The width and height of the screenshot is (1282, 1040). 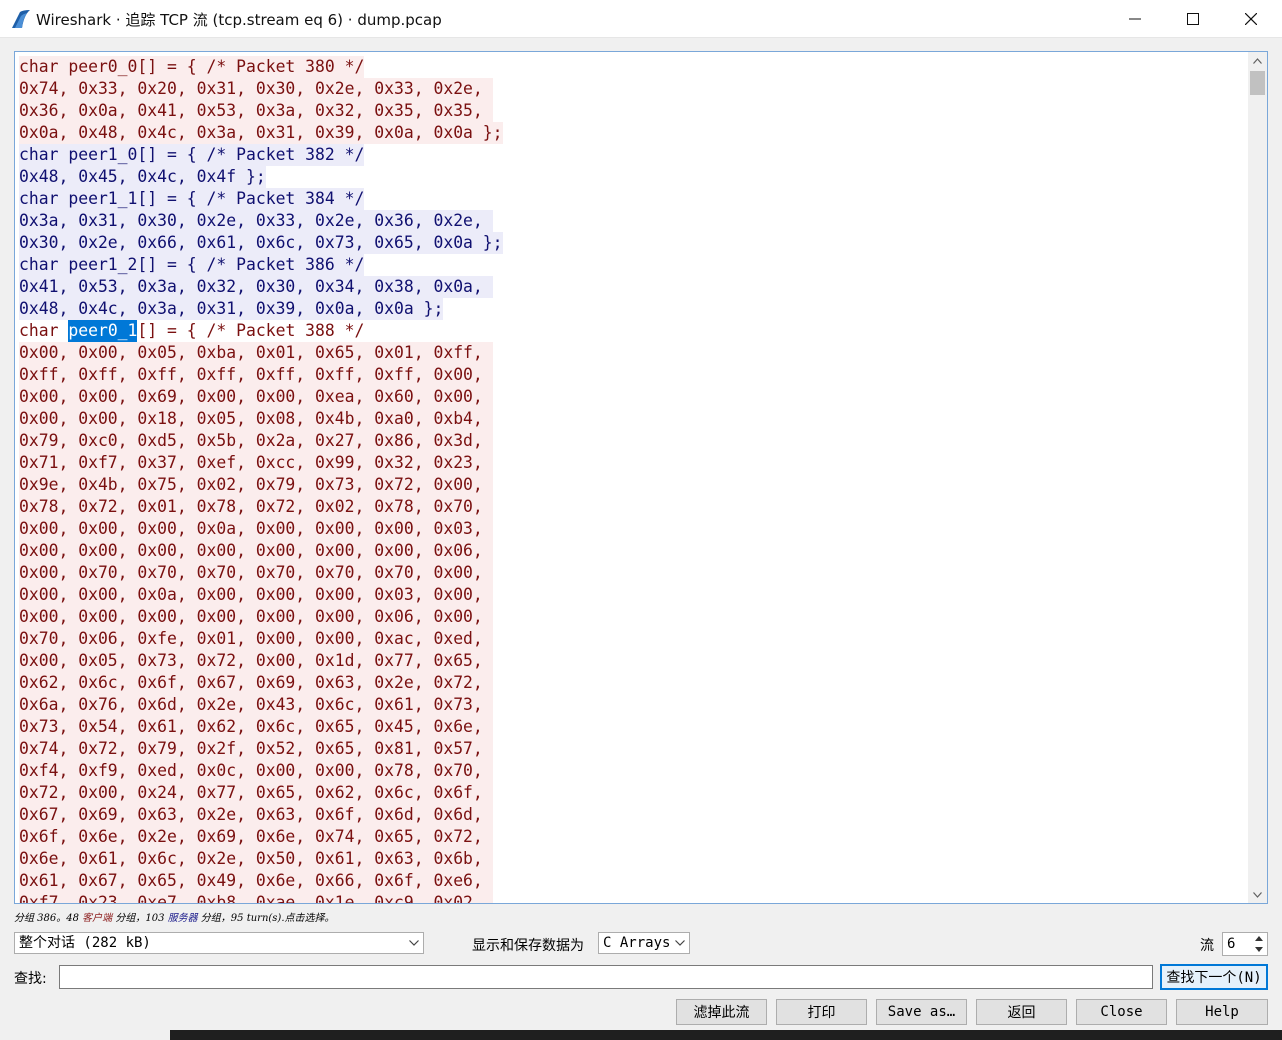 What do you see at coordinates (1222, 1012) in the screenshot?
I see `help-button: Help` at bounding box center [1222, 1012].